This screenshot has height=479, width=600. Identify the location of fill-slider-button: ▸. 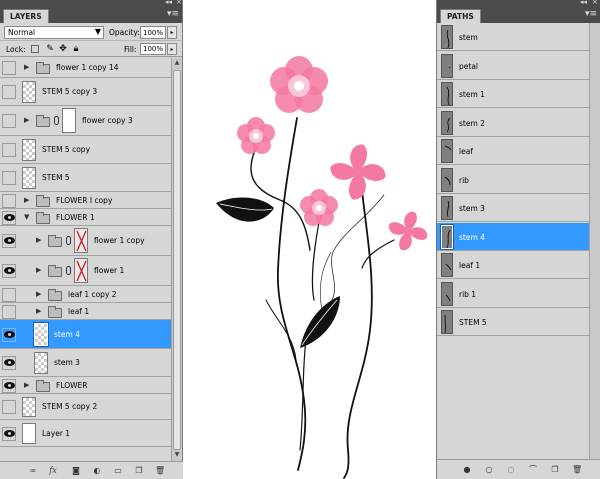
(172, 49).